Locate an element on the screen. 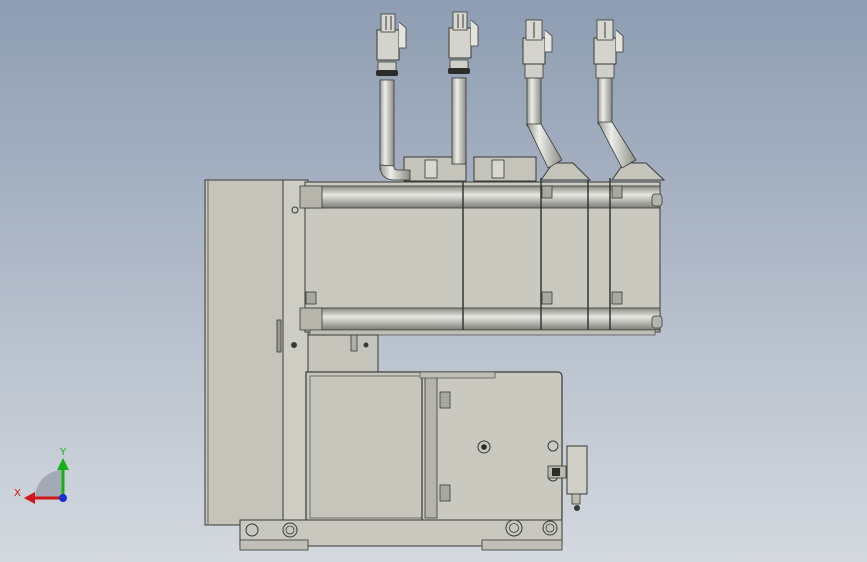 This screenshot has width=867, height=562. cable-ferrules is located at coordinates (495, 69).